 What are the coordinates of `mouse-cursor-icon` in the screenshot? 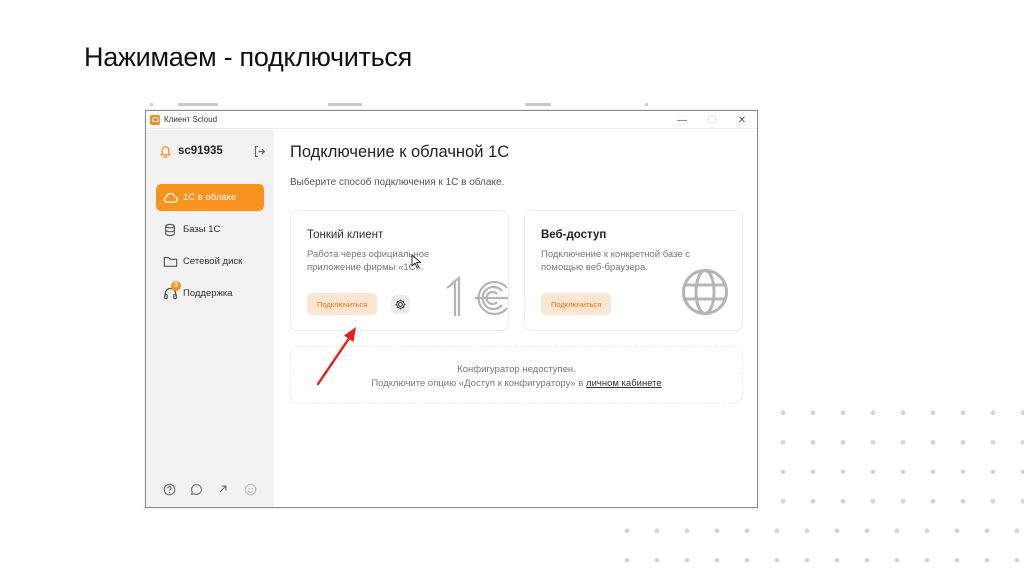 It's located at (416, 261).